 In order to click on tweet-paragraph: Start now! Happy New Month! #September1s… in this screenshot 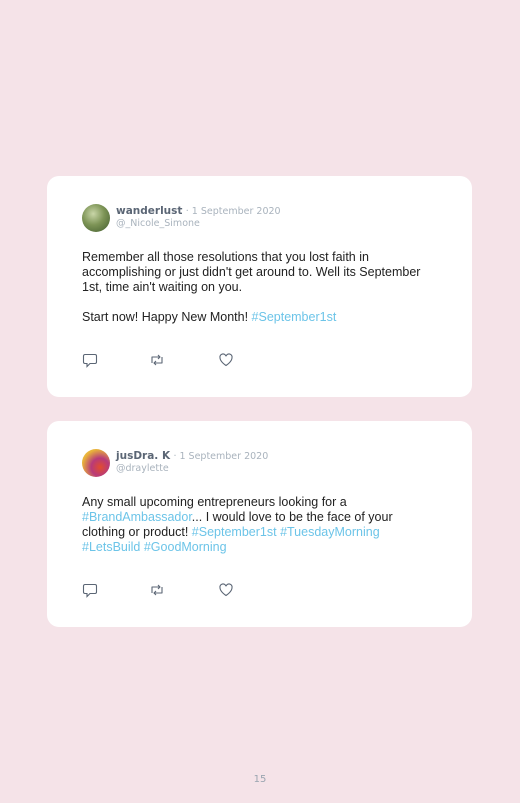, I will do `click(254, 317)`.